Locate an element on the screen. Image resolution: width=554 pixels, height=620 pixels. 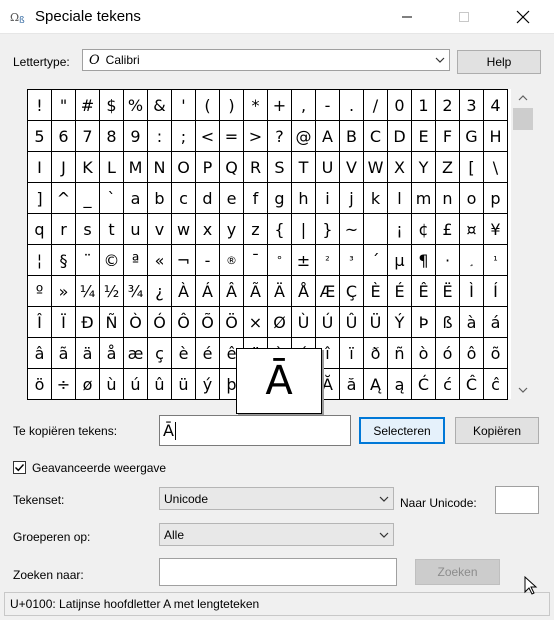
char-cell: ¦ is located at coordinates (40, 260).